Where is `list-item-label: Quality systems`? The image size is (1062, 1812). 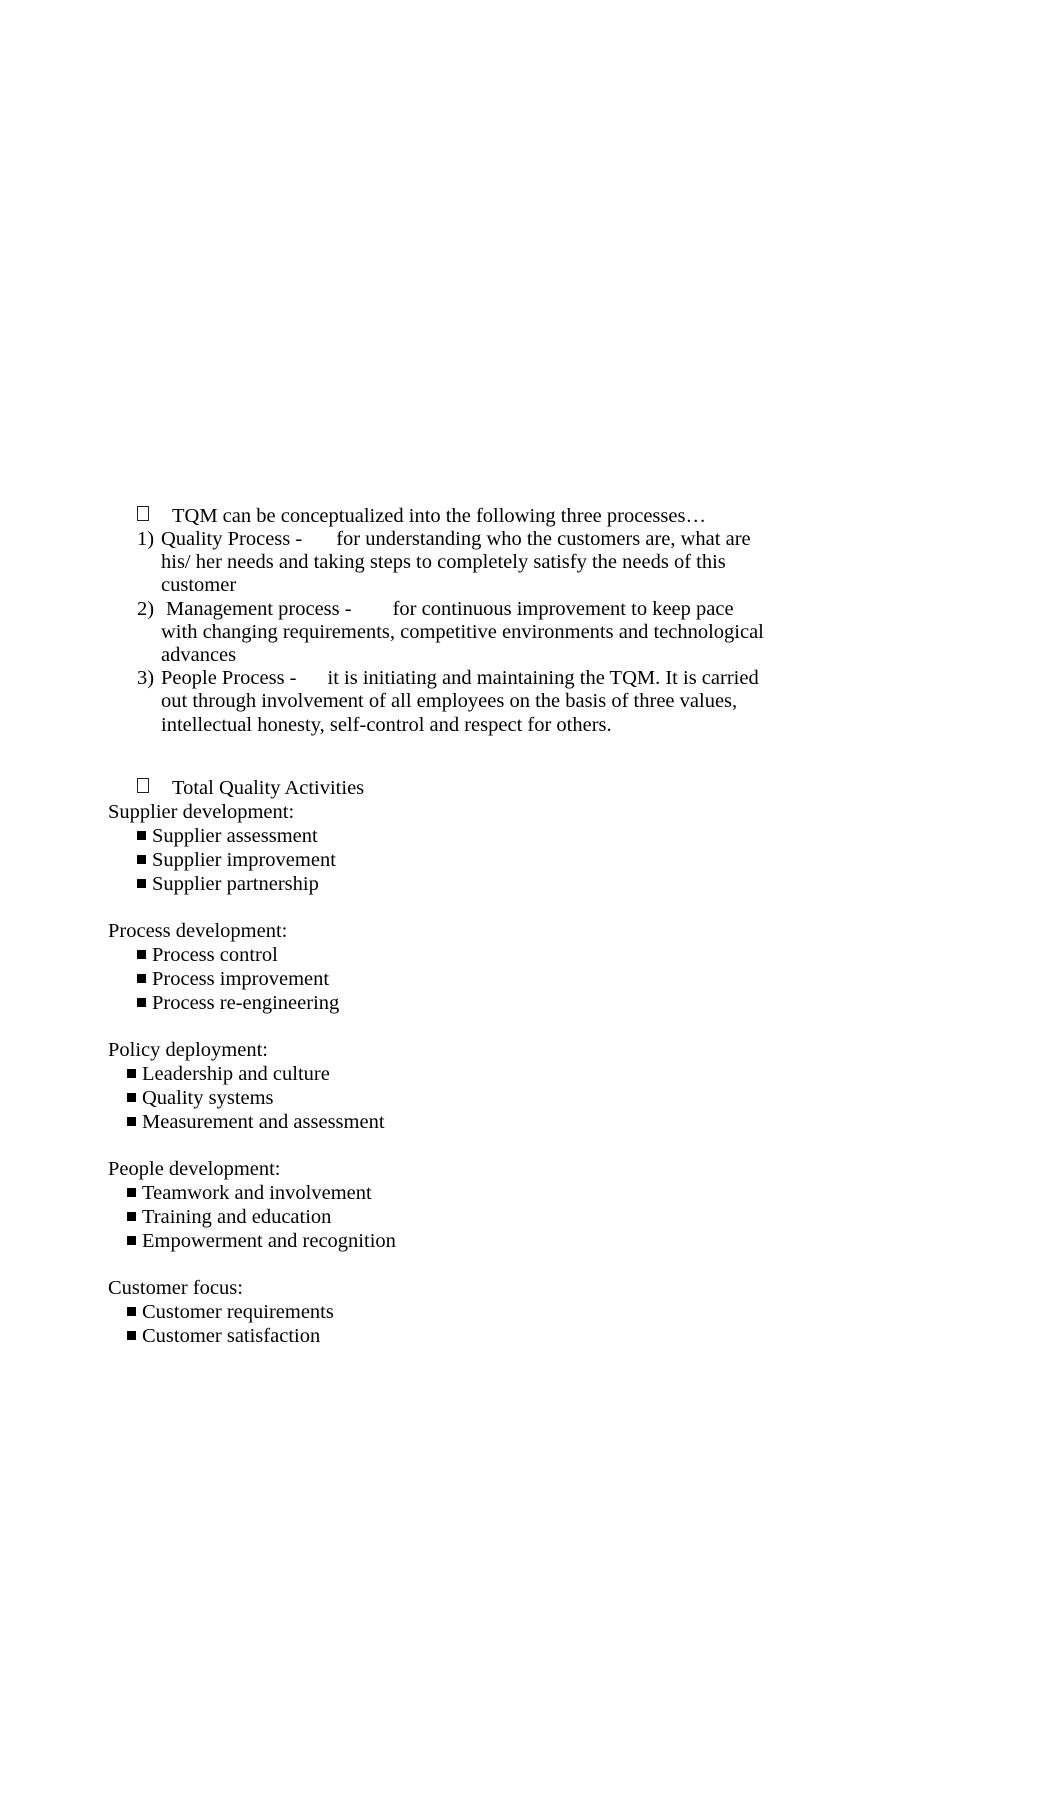
list-item-label: Quality systems is located at coordinates (208, 1097).